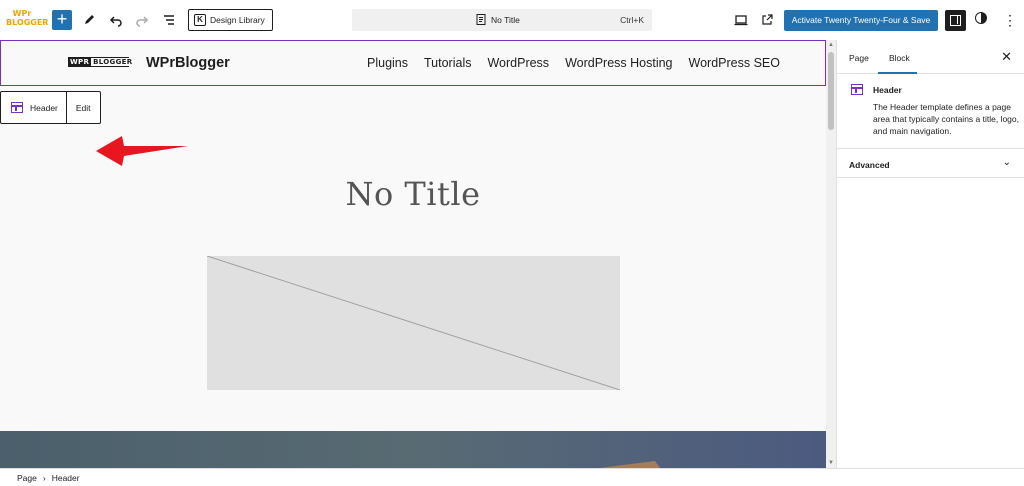  I want to click on command-palette-bar: No Title Ctrl+K, so click(502, 20).